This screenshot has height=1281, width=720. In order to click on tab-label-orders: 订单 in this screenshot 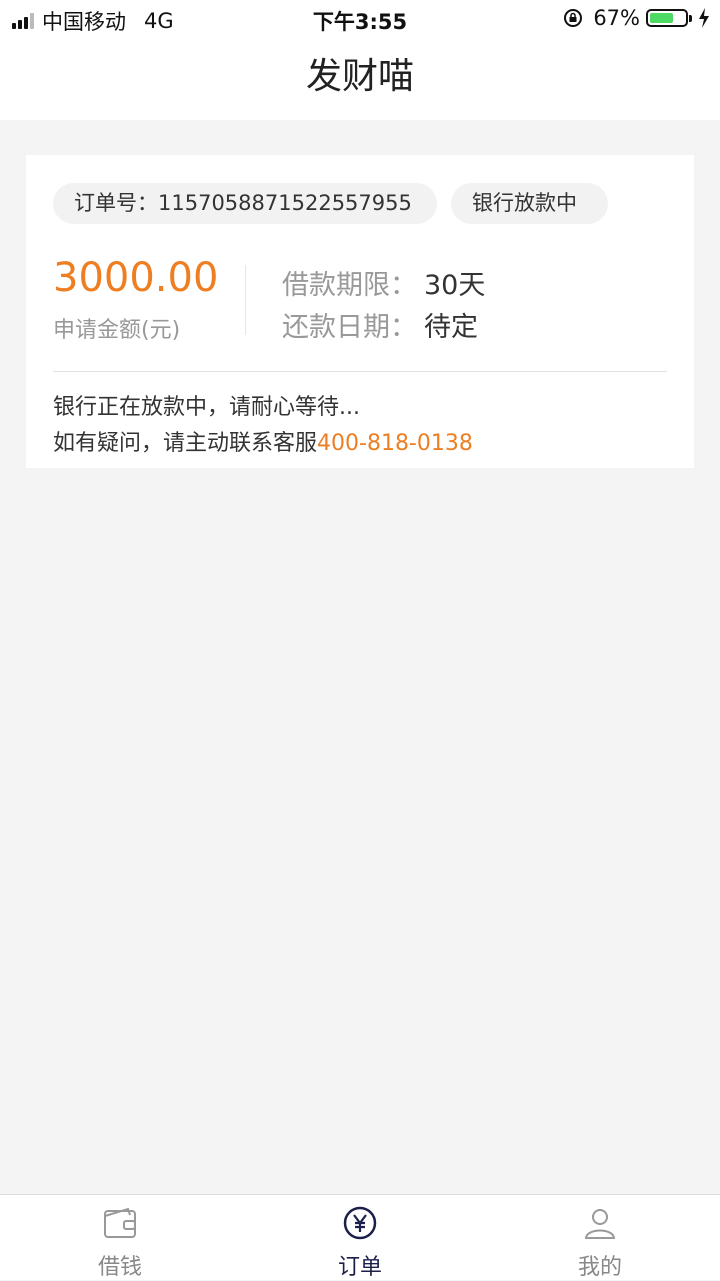, I will do `click(359, 1267)`.